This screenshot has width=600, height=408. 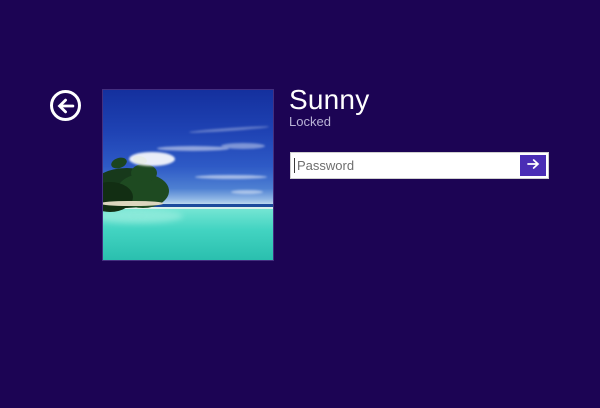 What do you see at coordinates (329, 99) in the screenshot?
I see `user-name: Sunny` at bounding box center [329, 99].